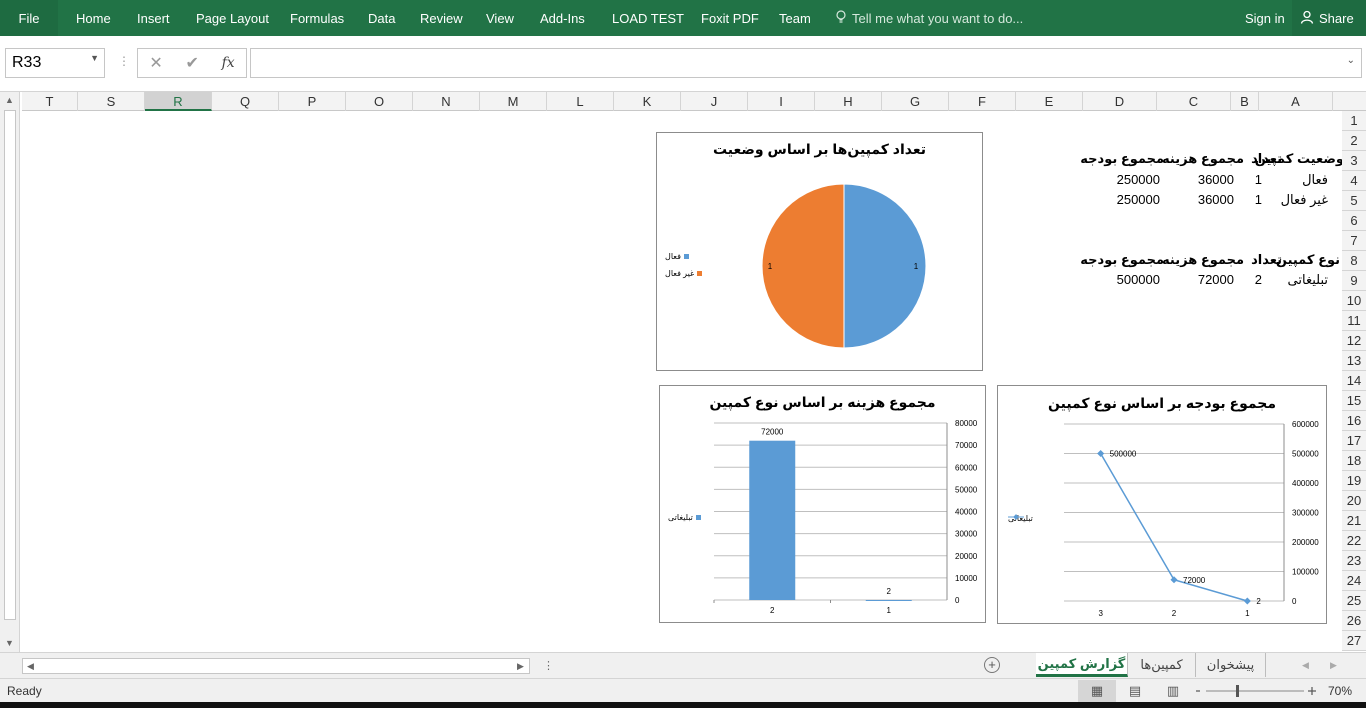 This screenshot has height=708, width=1366. What do you see at coordinates (647, 101) in the screenshot?
I see `column-header-k: K` at bounding box center [647, 101].